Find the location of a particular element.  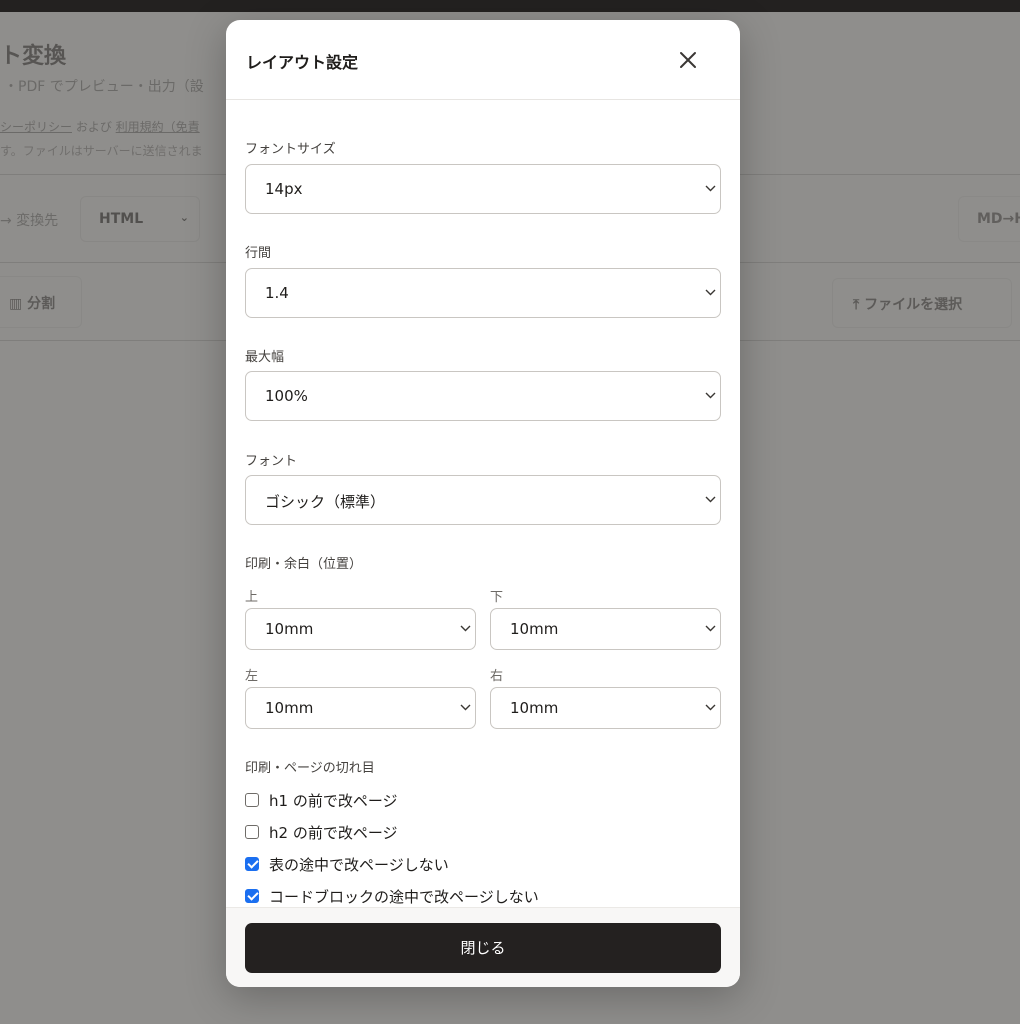

margin-bottom-label: 下 is located at coordinates (497, 597).